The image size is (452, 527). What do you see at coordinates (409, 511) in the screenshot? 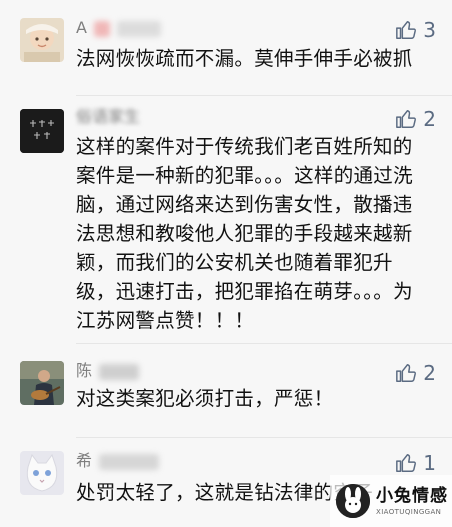
I see `watermark-subtitle: XIAOTUQINGGAN` at bounding box center [409, 511].